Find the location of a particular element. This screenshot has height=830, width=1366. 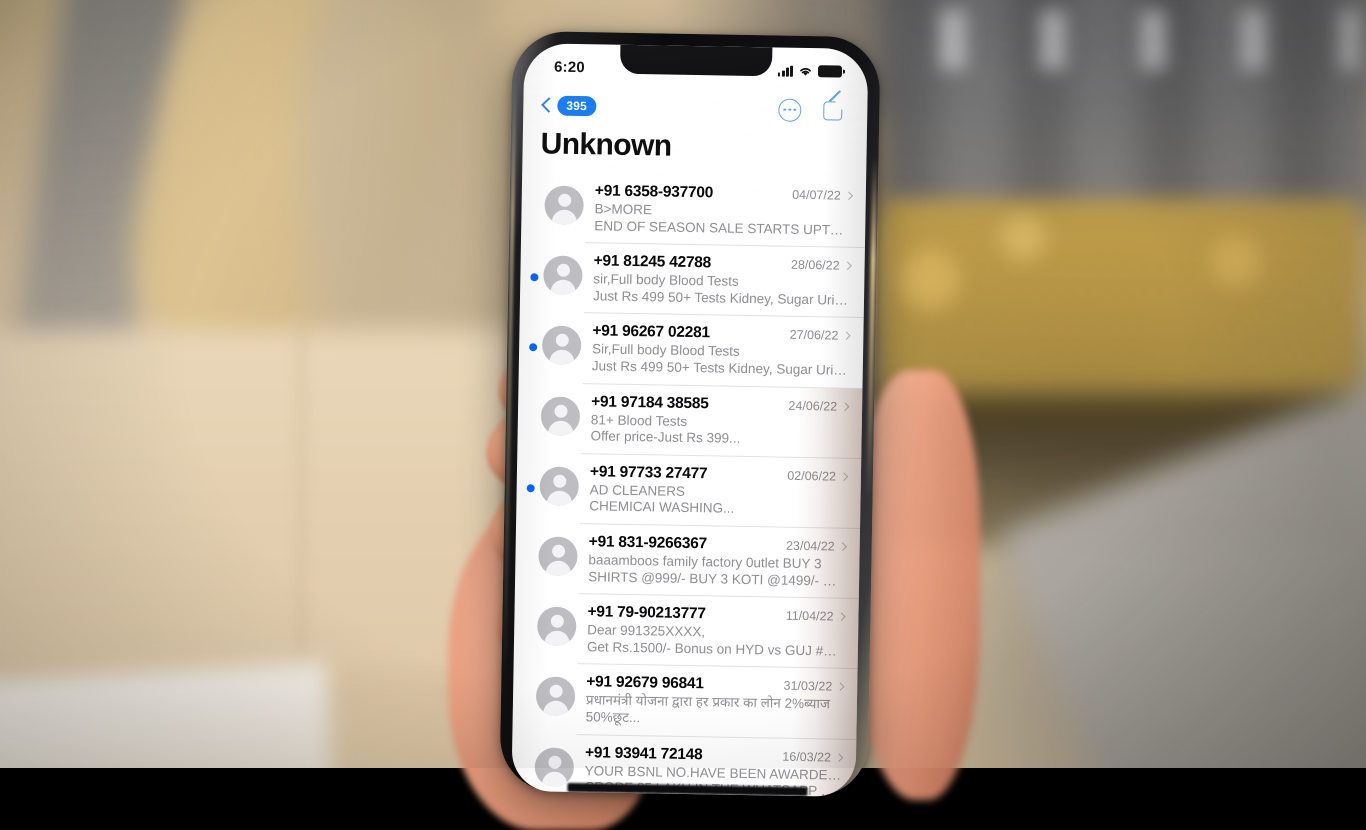

thumb-hand is located at coordinates (940, 550).